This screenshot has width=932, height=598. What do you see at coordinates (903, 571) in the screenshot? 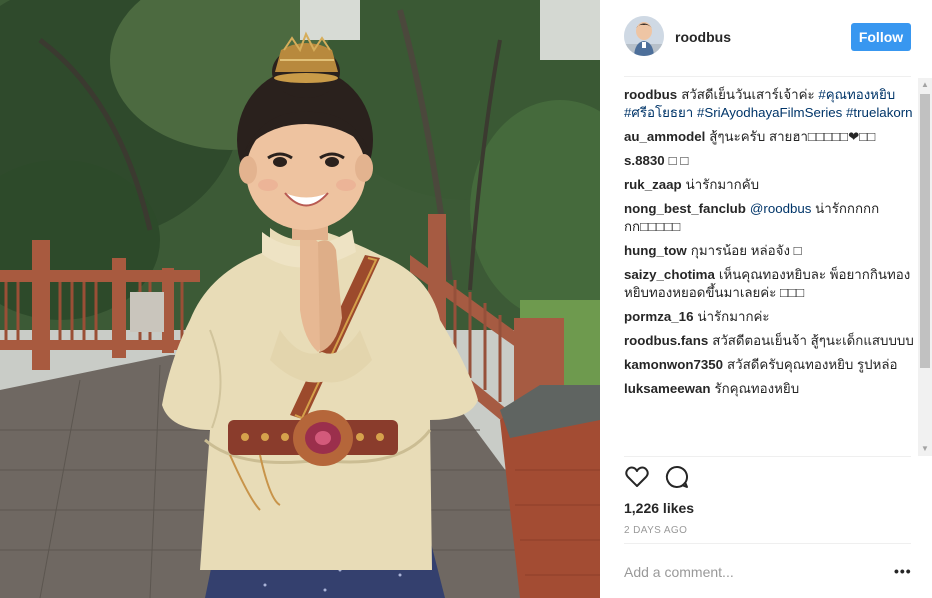
I see `ellipsis-icon: •••` at bounding box center [903, 571].